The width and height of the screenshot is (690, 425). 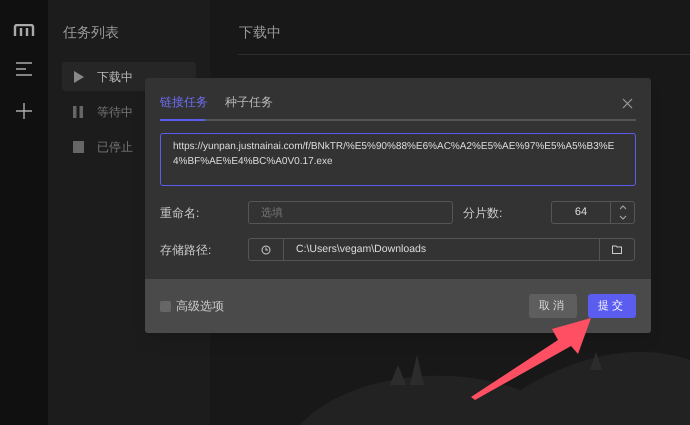 I want to click on chevron-up-icon, so click(x=622, y=207).